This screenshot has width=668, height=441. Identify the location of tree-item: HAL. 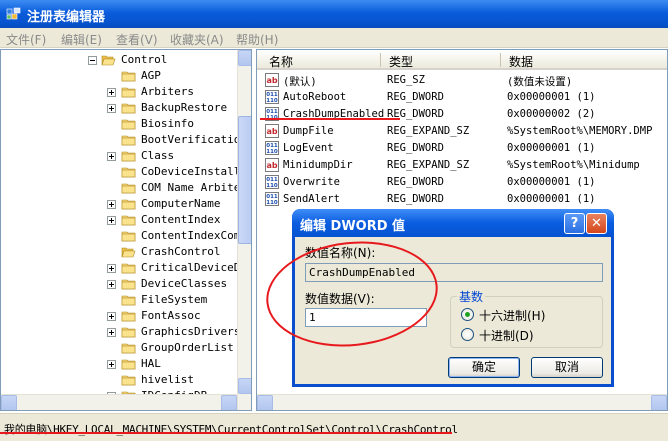
(119, 364).